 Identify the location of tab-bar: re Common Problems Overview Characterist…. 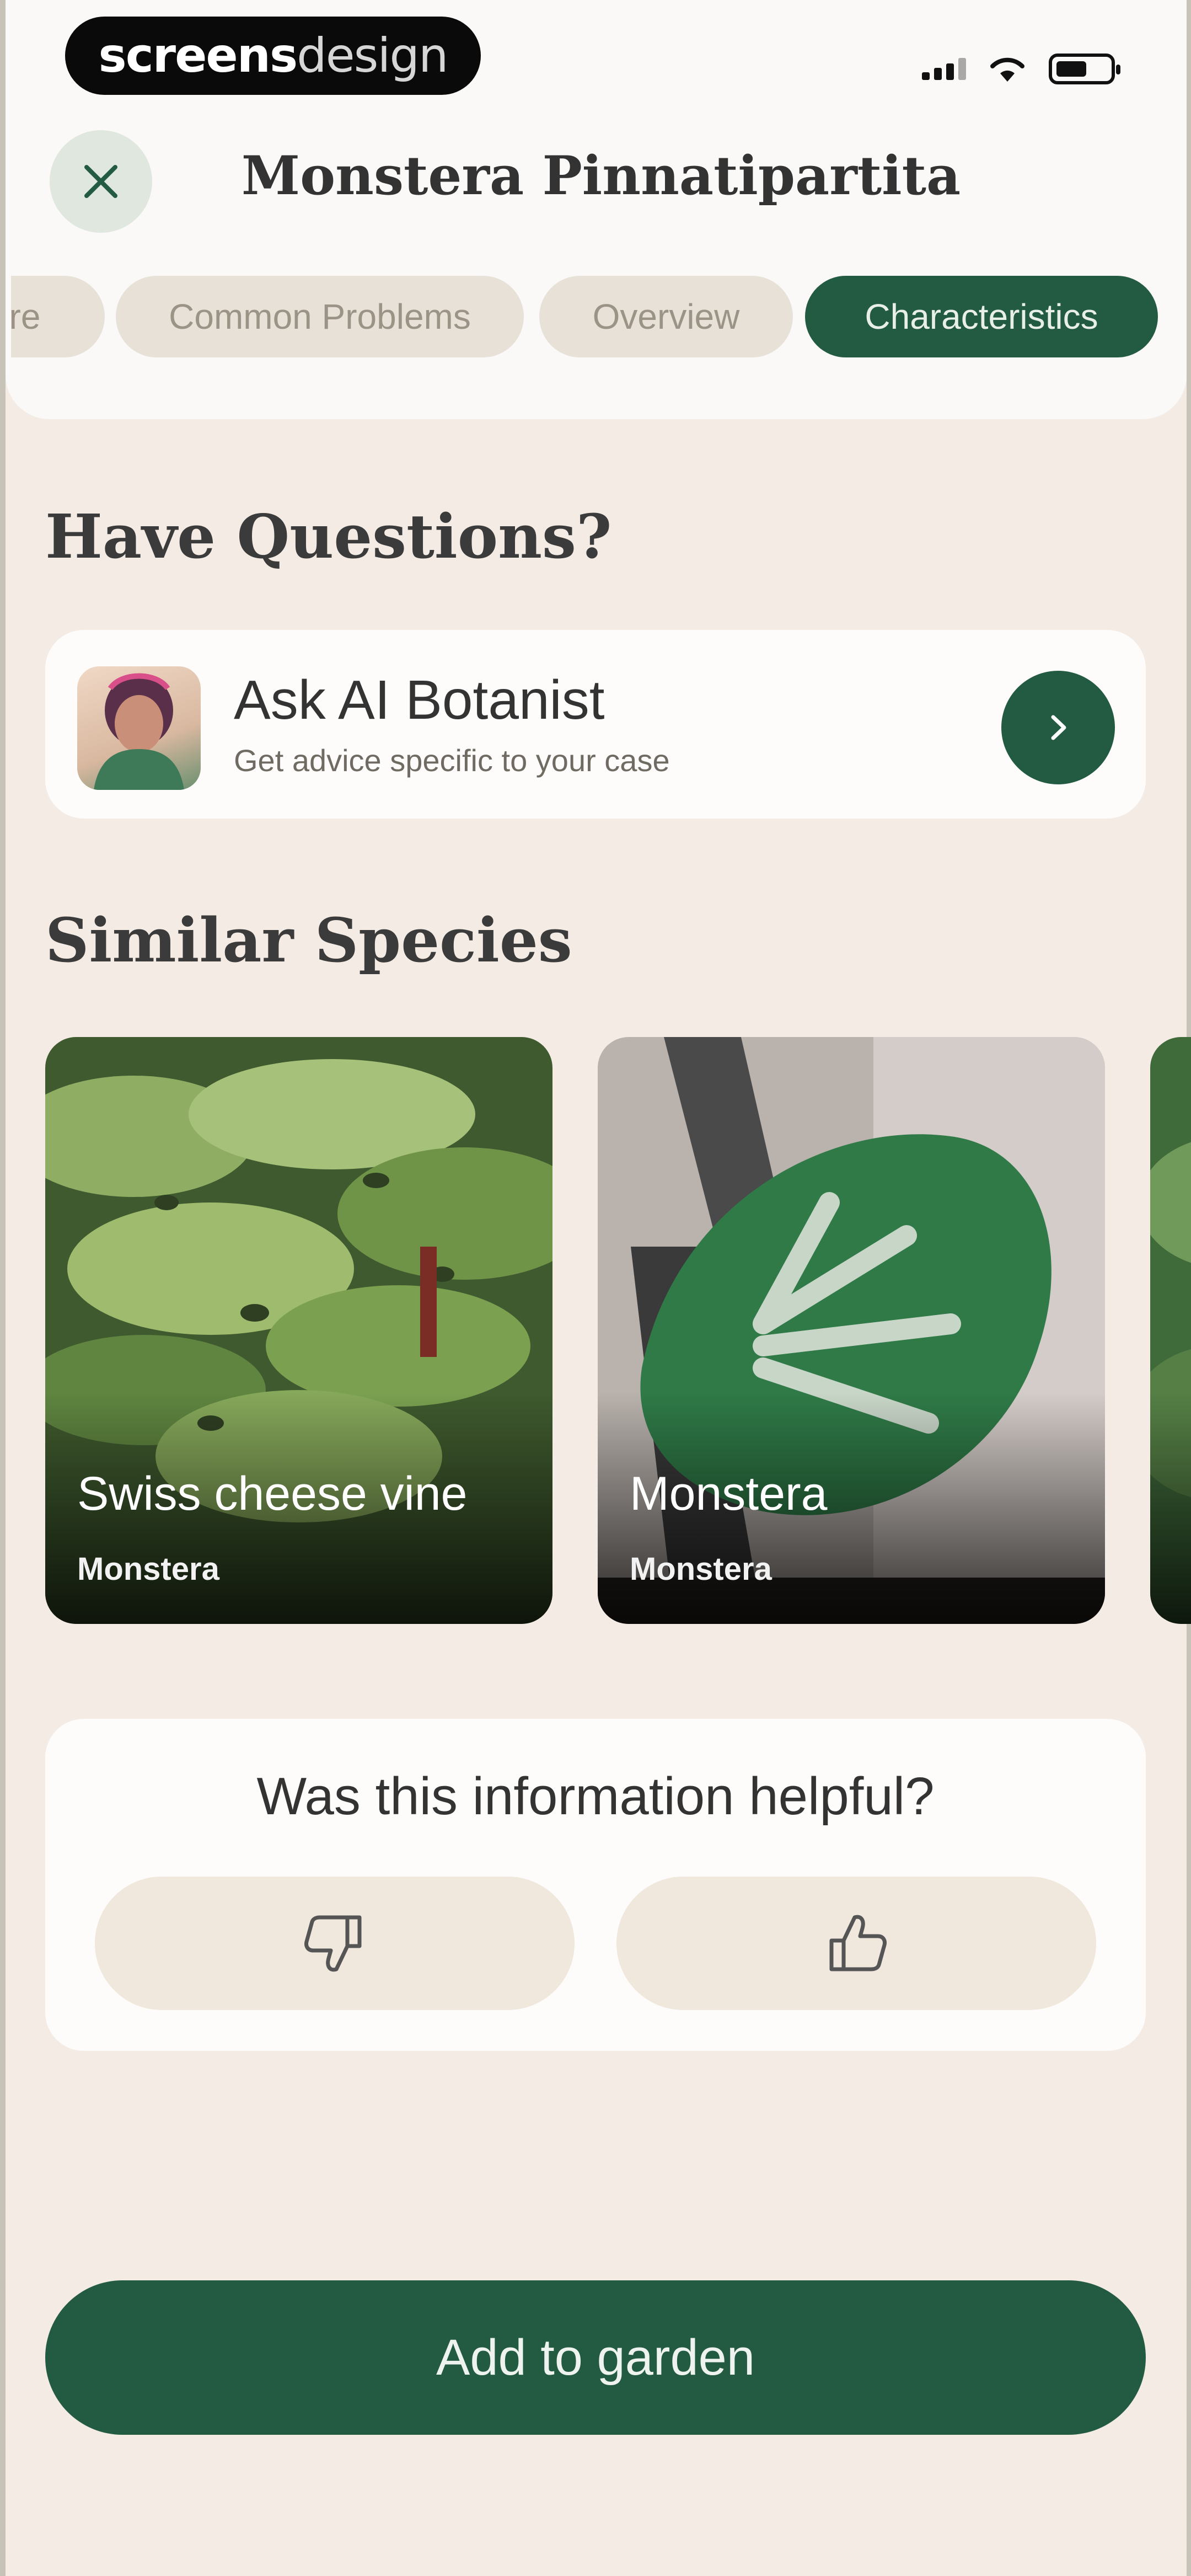
(601, 317).